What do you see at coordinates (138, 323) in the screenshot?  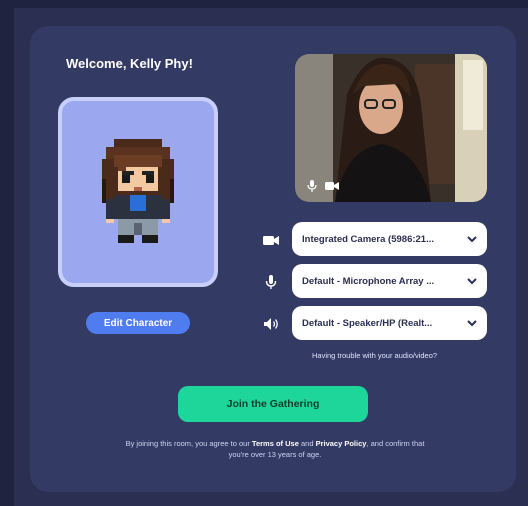 I see `edit-character-button: Edit Character` at bounding box center [138, 323].